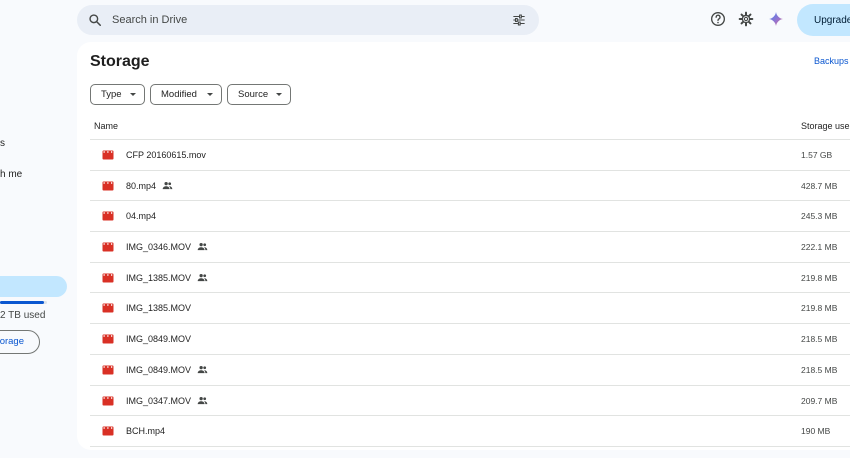 The image size is (850, 458). Describe the element at coordinates (816, 431) in the screenshot. I see `file-size: 190 MB` at that location.